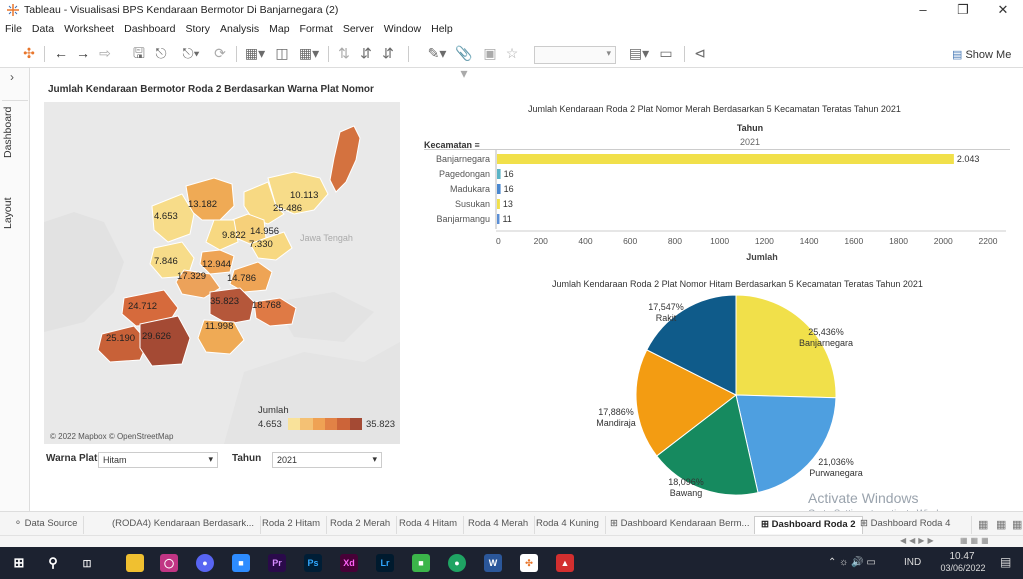 Image resolution: width=1023 pixels, height=579 pixels. Describe the element at coordinates (158, 460) in the screenshot. I see `warna-filter-select: Hitam ▾` at that location.